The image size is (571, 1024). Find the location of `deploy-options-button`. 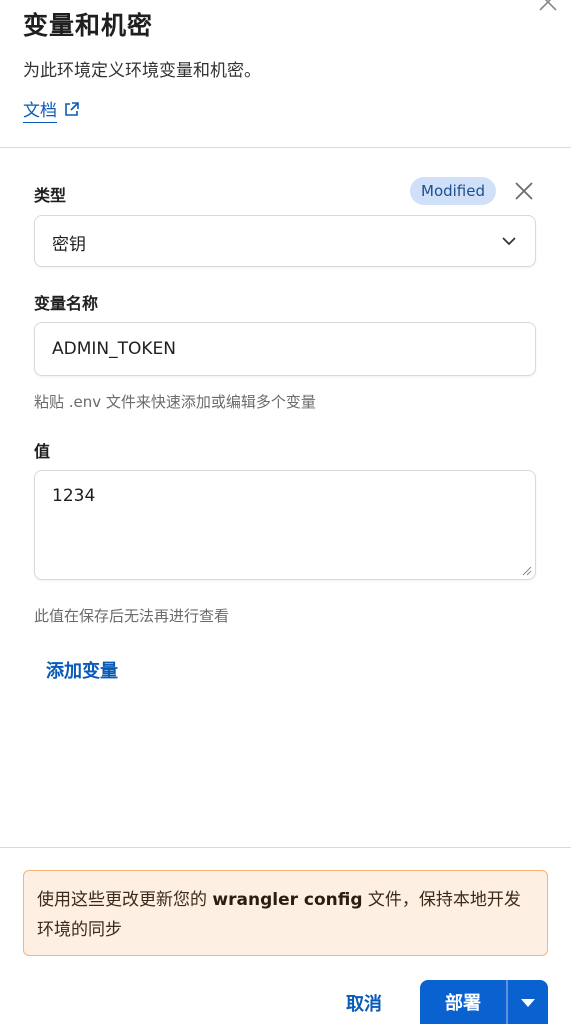

deploy-options-button is located at coordinates (528, 1002).